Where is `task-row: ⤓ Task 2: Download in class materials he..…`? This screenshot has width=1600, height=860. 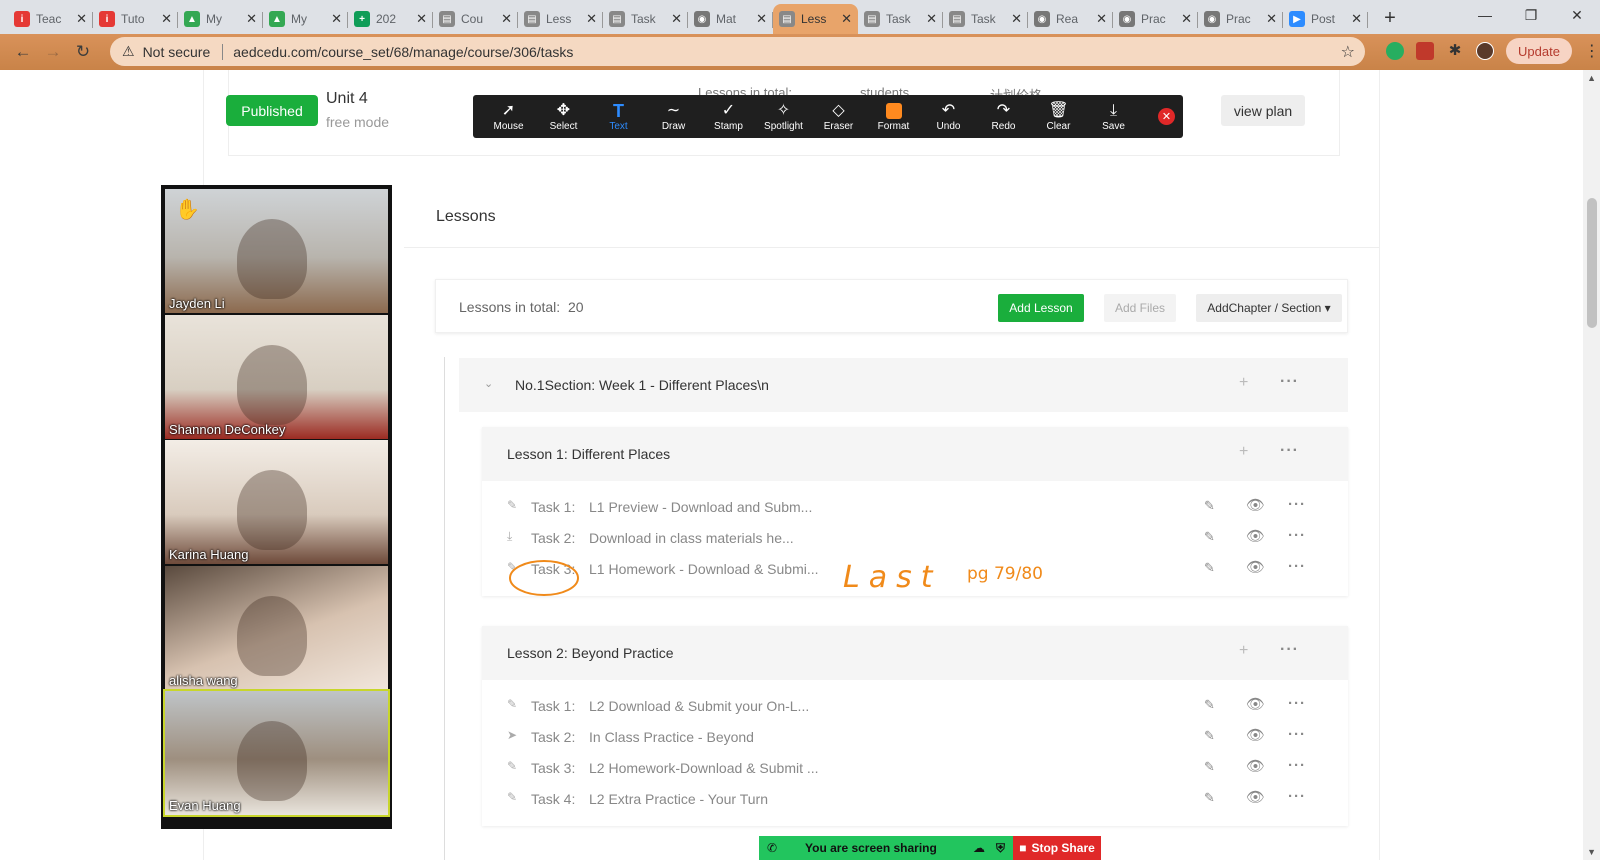
task-row: ⤓ Task 2: Download in class materials he..… is located at coordinates (915, 537).